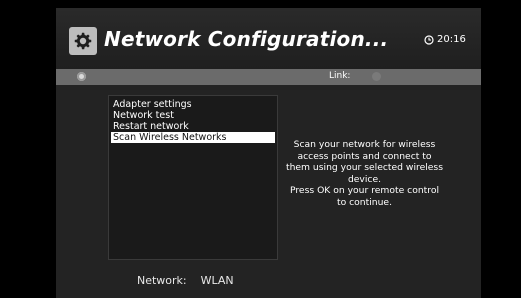 Image resolution: width=521 pixels, height=298 pixels. I want to click on left-bezel, so click(28, 149).